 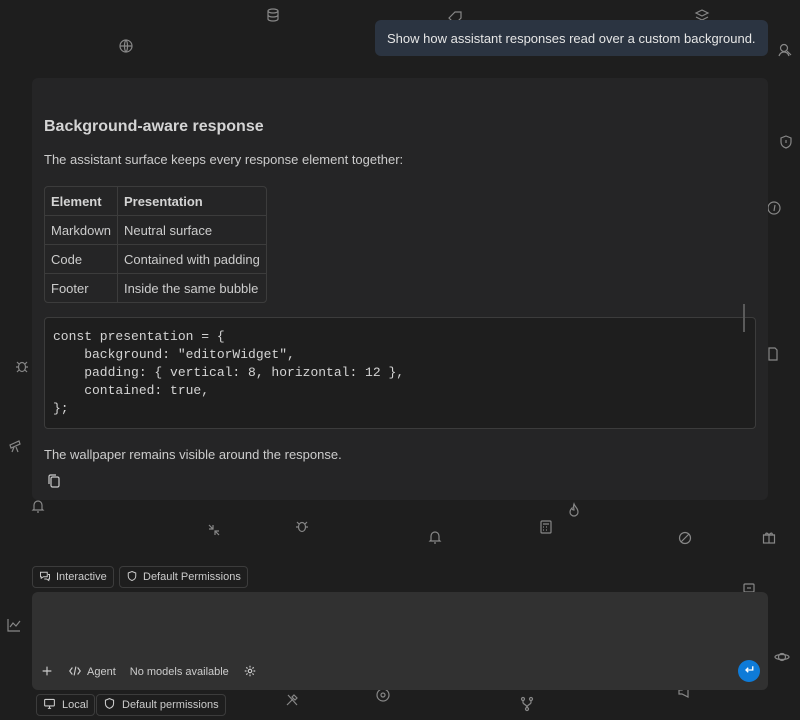 What do you see at coordinates (81, 201) in the screenshot?
I see `table-header-cell: Element` at bounding box center [81, 201].